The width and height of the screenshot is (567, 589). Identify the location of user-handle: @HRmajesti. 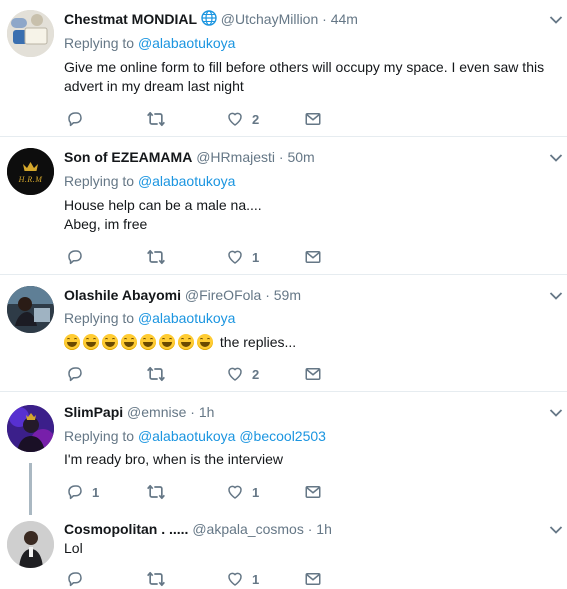
(235, 157).